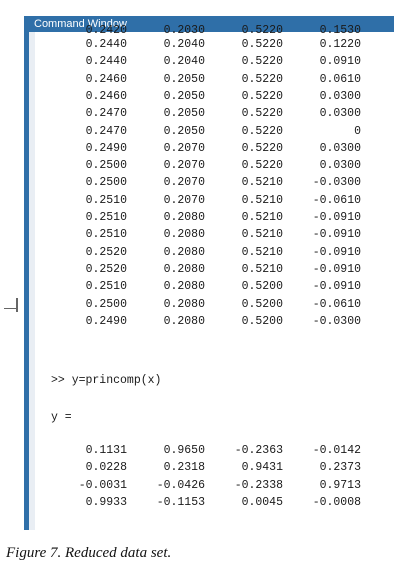 This screenshot has width=405, height=573. I want to click on matrix-cell: 0.9933, so click(106, 502).